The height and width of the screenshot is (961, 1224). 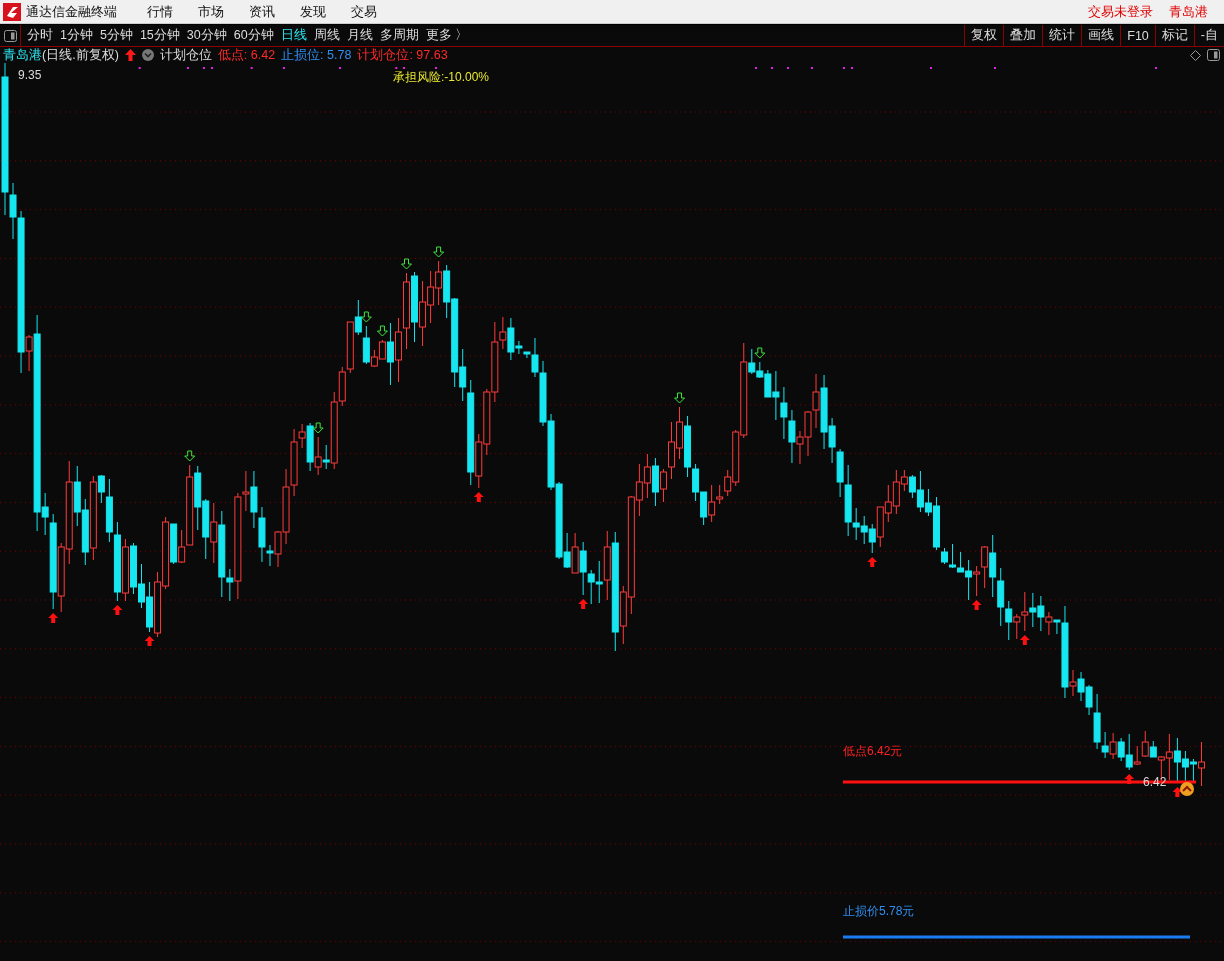 I want to click on price-marker-label: 6.42, so click(x=1155, y=782).